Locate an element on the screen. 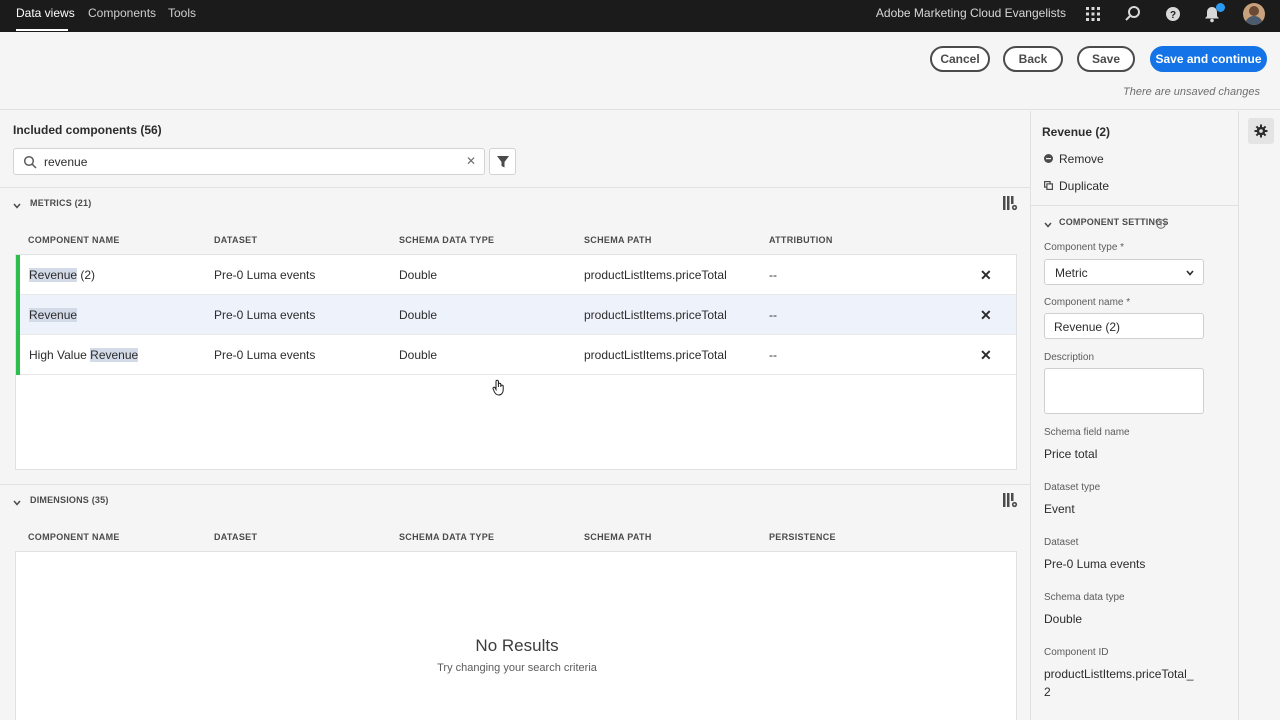  dataset-label: Dataset is located at coordinates (1061, 542).